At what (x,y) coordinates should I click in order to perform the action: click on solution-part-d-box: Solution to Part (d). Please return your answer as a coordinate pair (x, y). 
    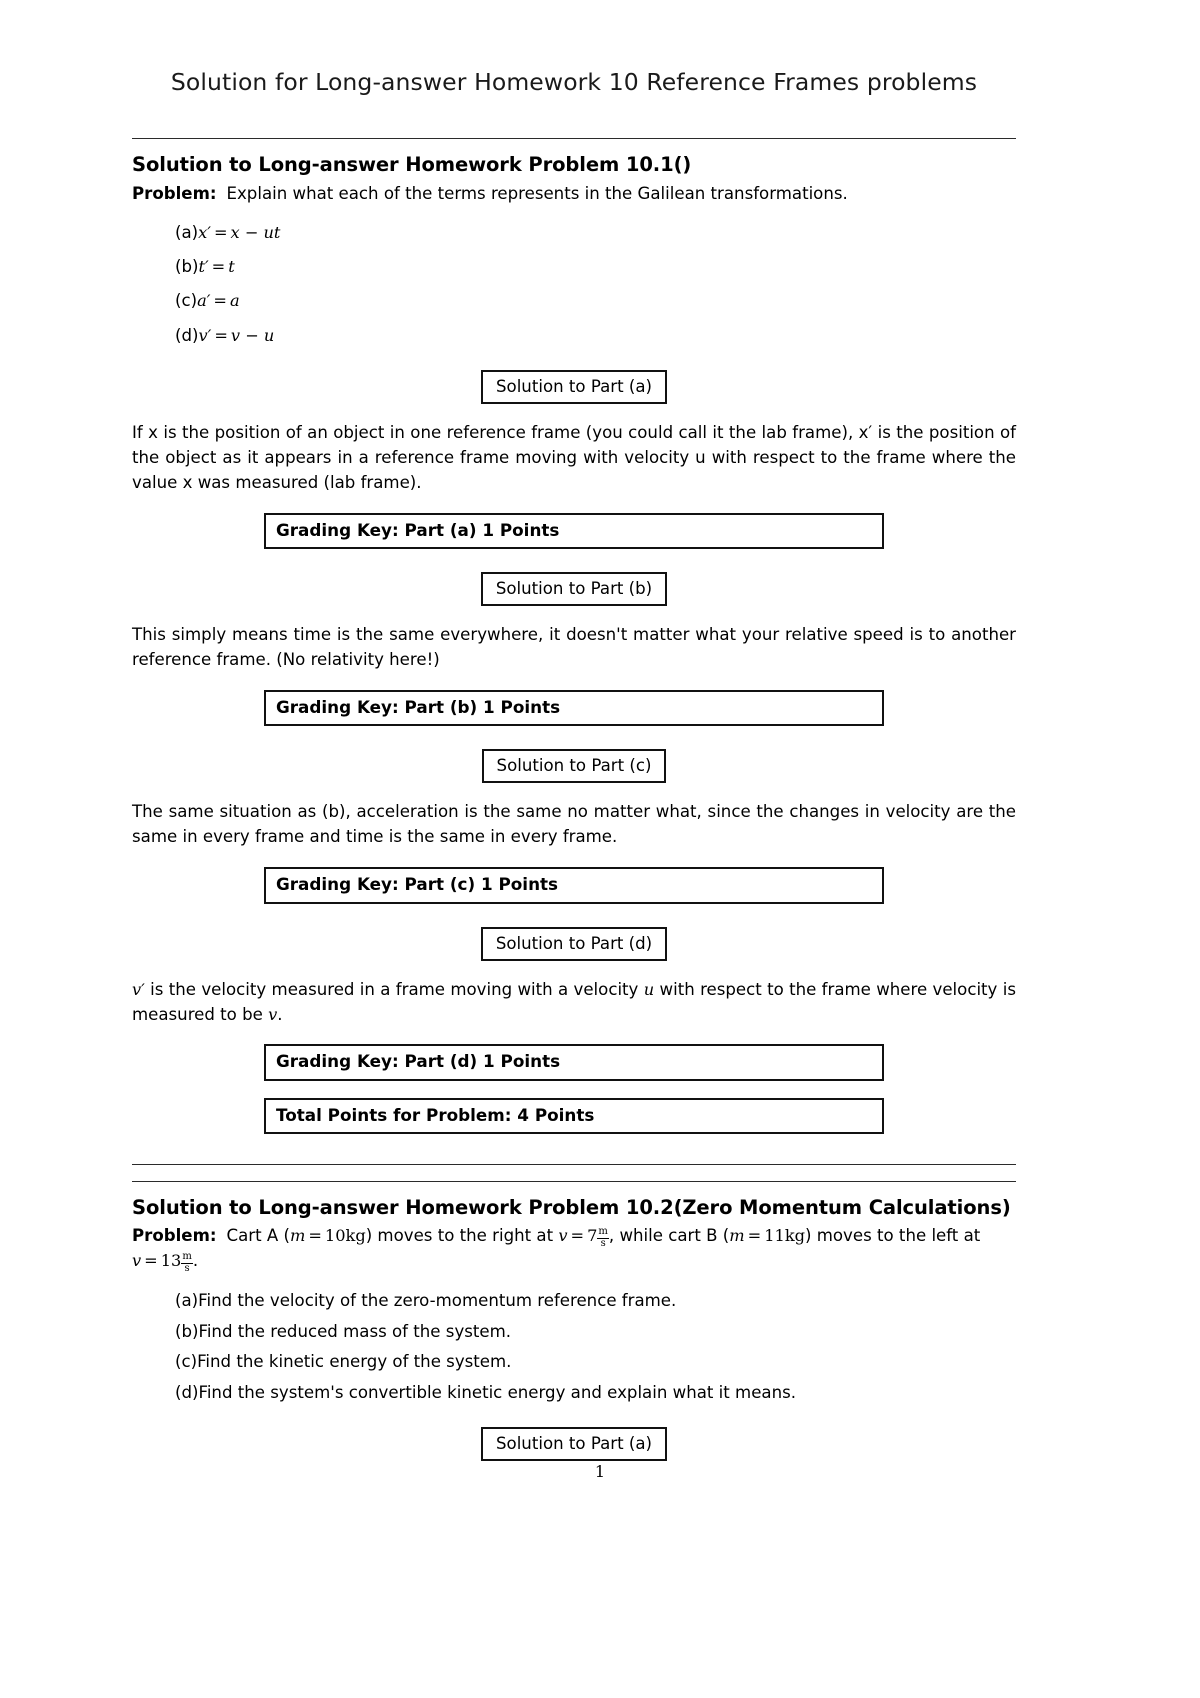
    Looking at the image, I should click on (574, 943).